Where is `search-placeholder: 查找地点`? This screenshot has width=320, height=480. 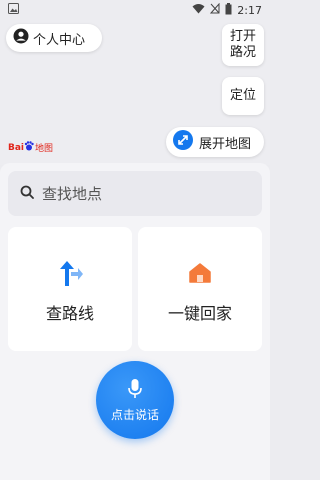 search-placeholder: 查找地点 is located at coordinates (72, 194).